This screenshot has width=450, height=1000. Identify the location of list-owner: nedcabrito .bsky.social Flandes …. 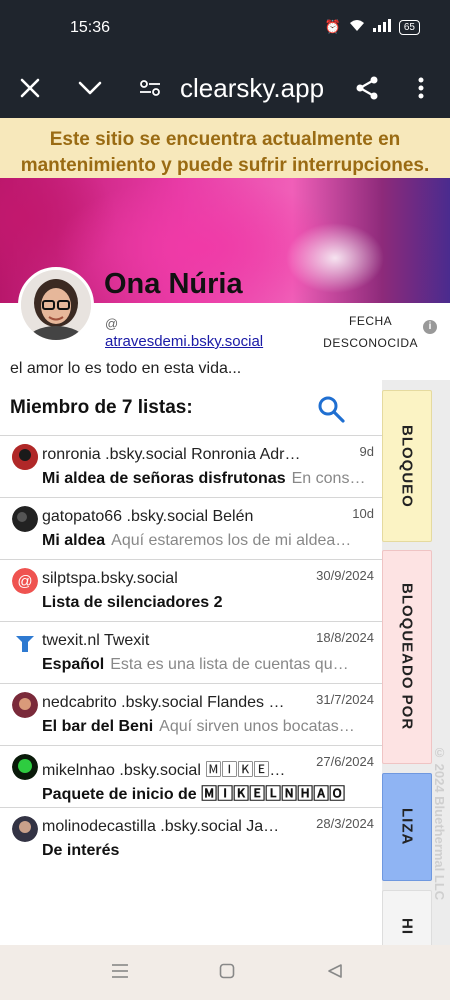
(163, 702).